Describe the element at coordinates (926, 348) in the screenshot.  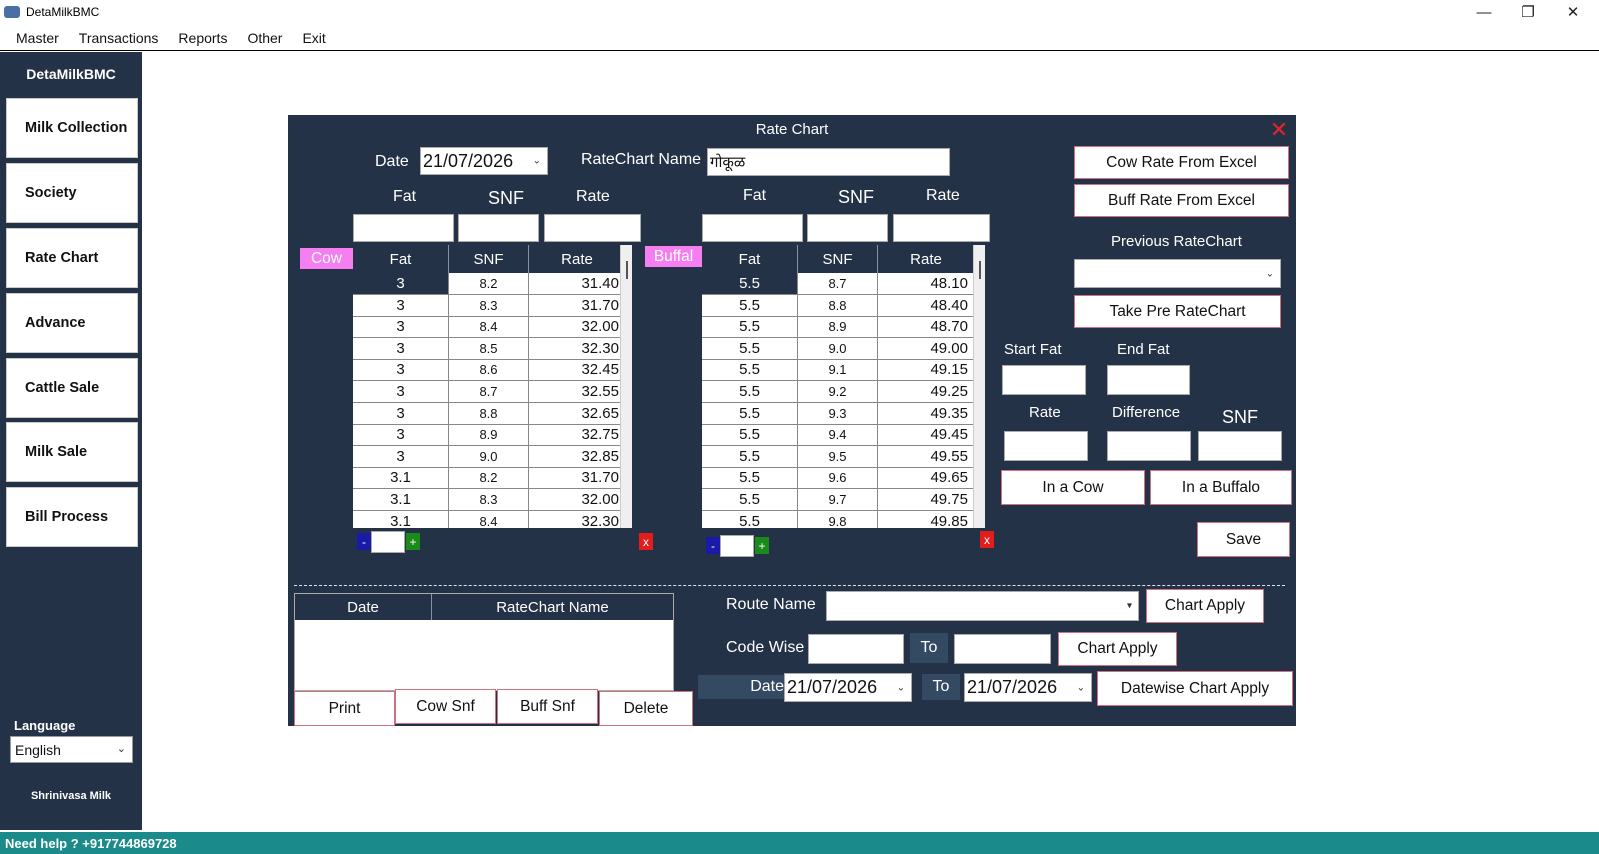
I see `buff-rate-cell: 49.00` at that location.